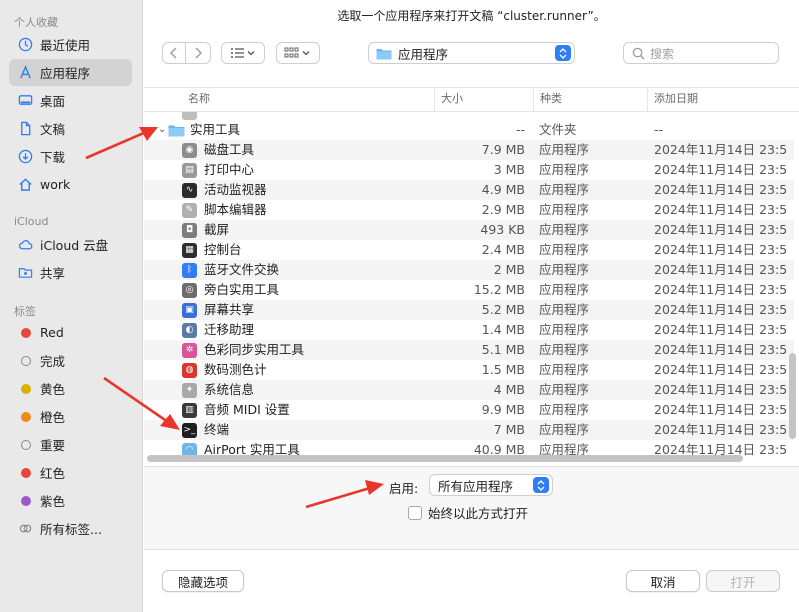 This screenshot has width=799, height=612. I want to click on search-icon, so click(638, 53).